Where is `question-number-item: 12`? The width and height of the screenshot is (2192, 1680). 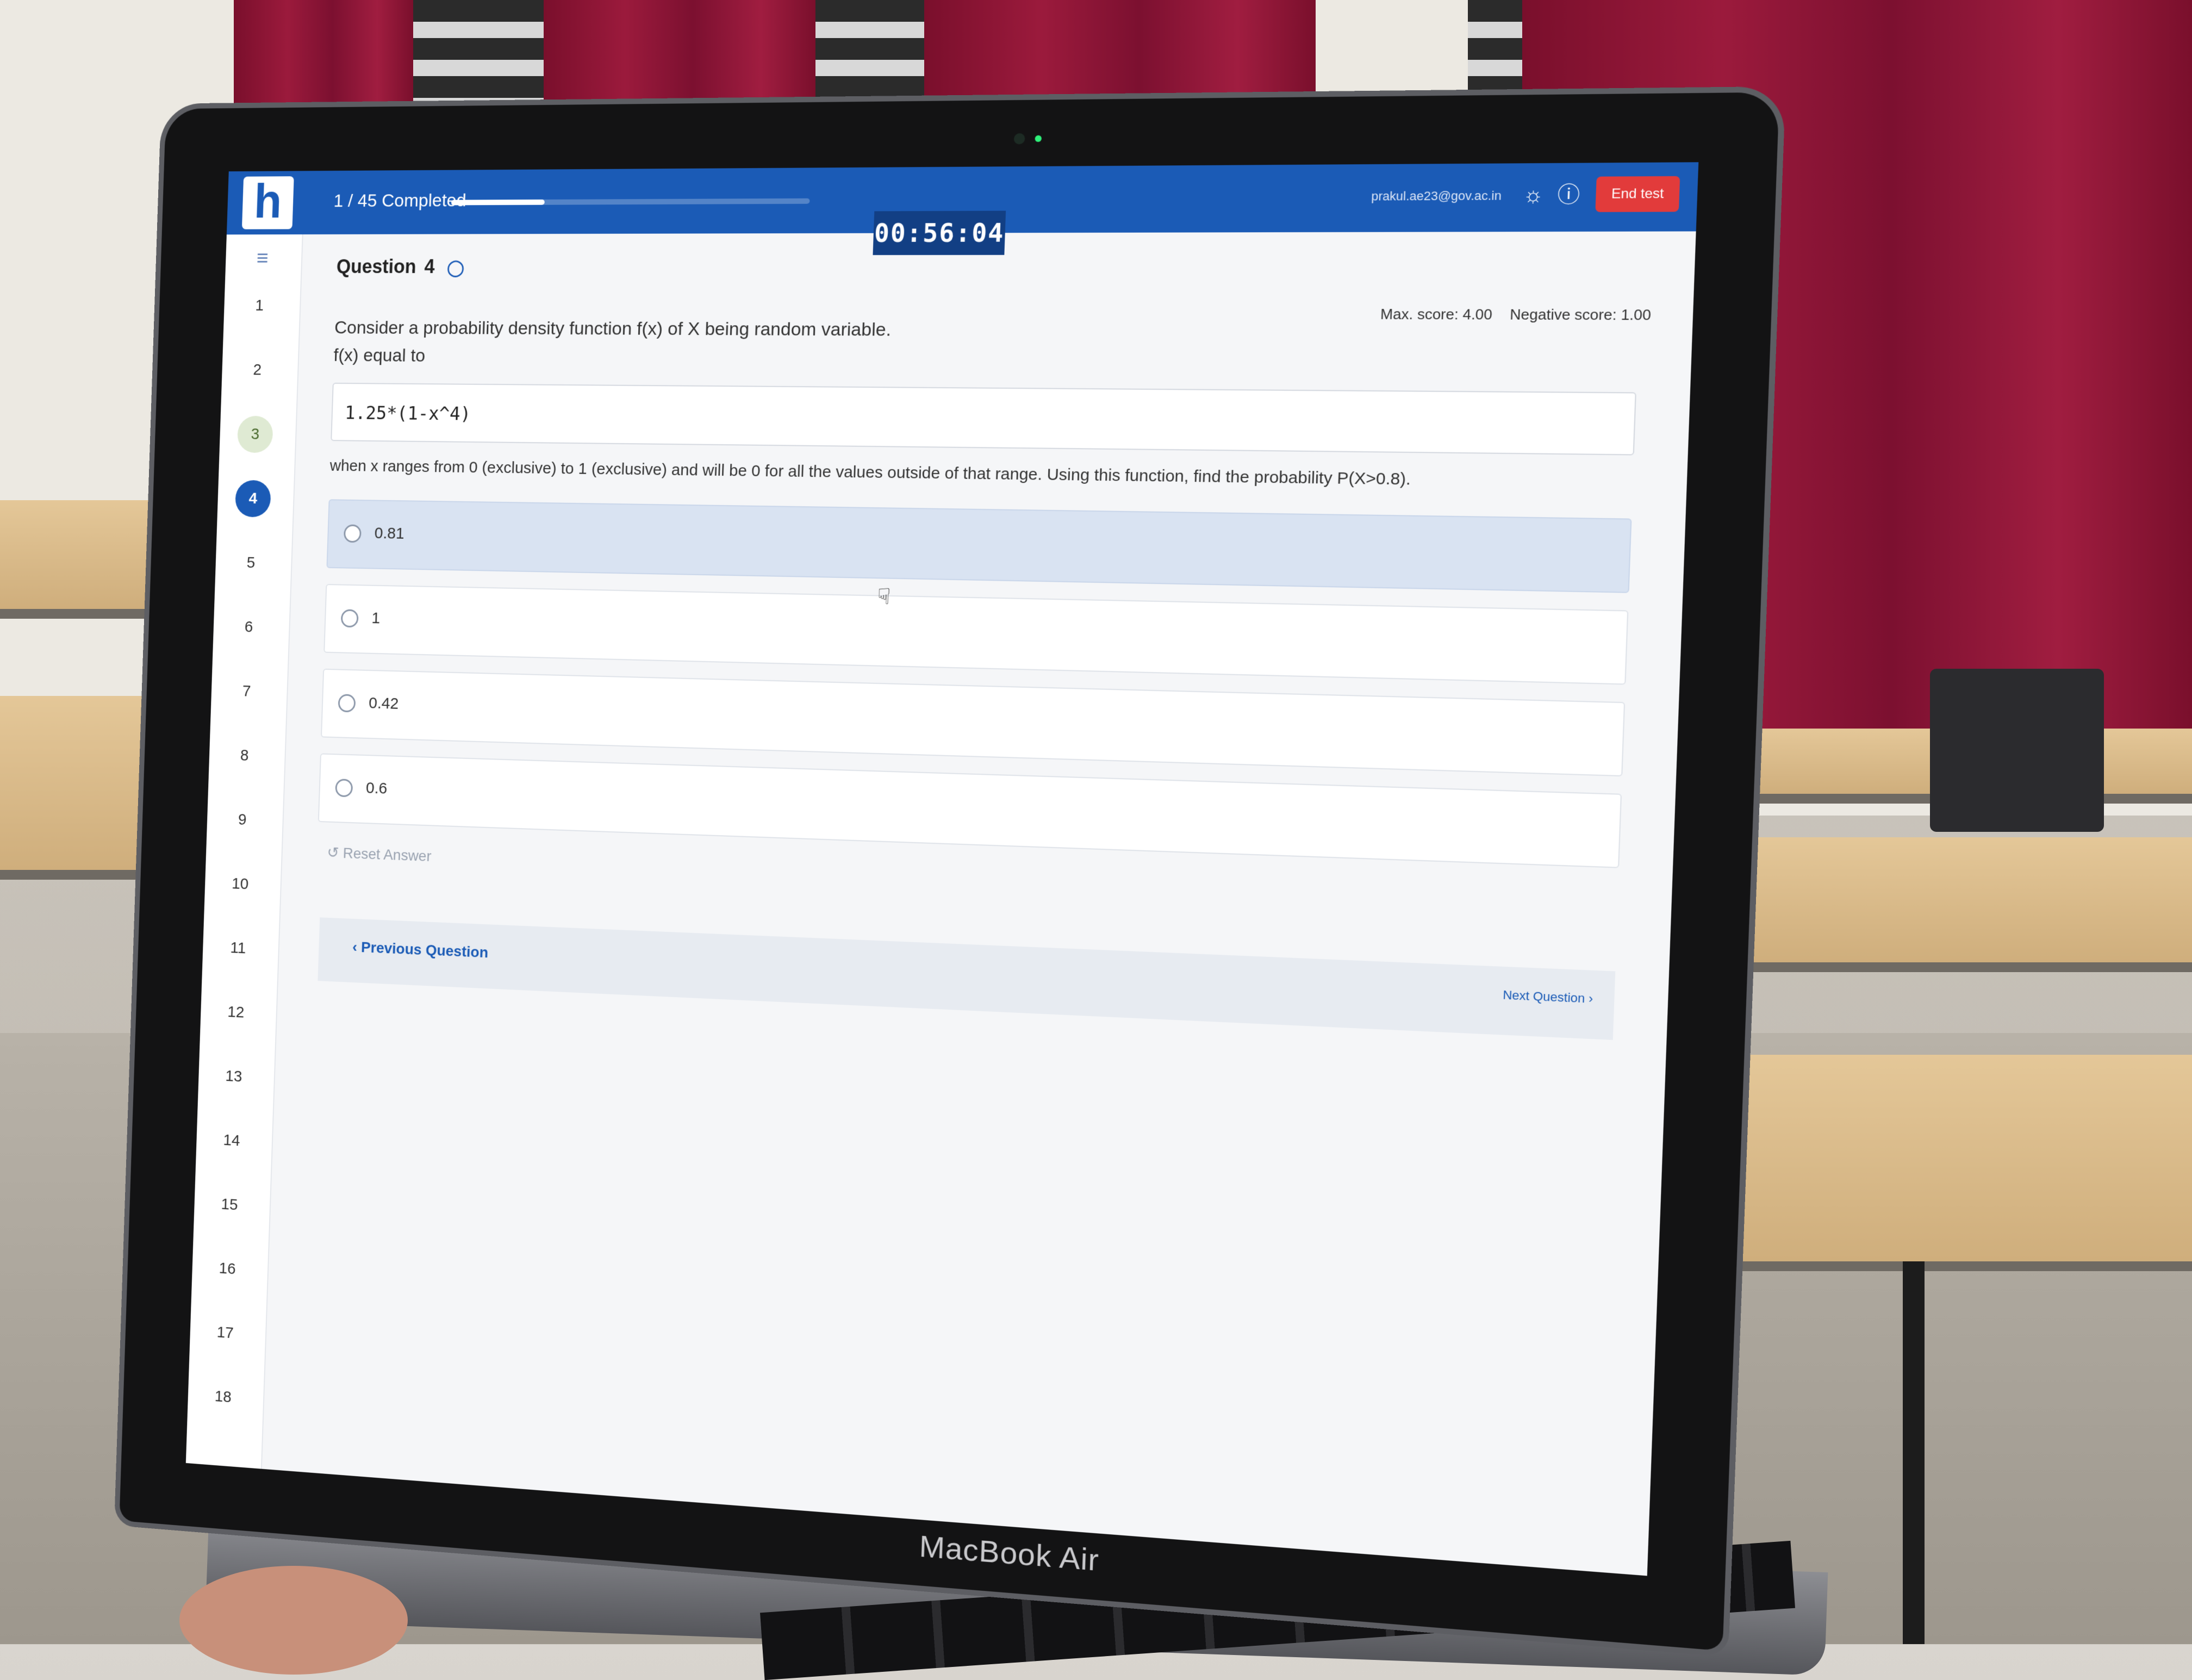
question-number-item: 12 is located at coordinates (236, 1012).